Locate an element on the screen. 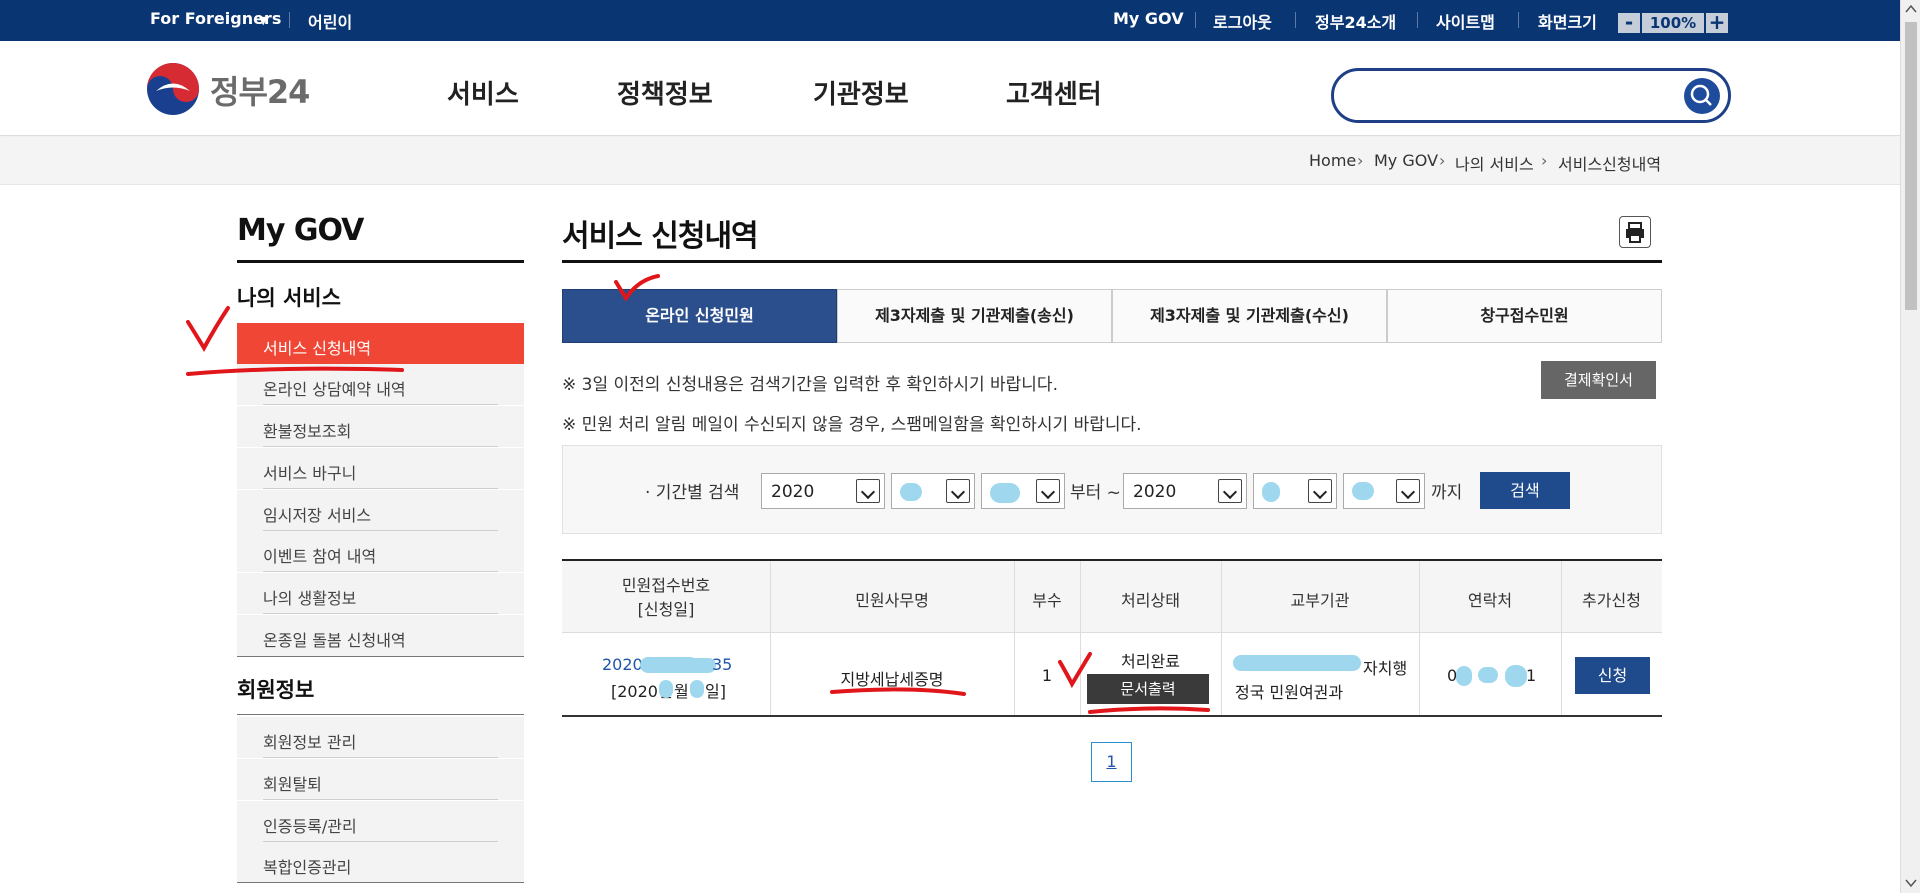 This screenshot has width=1920, height=893. sidebar-item-life-info: 나의 생활정보 is located at coordinates (380, 593).